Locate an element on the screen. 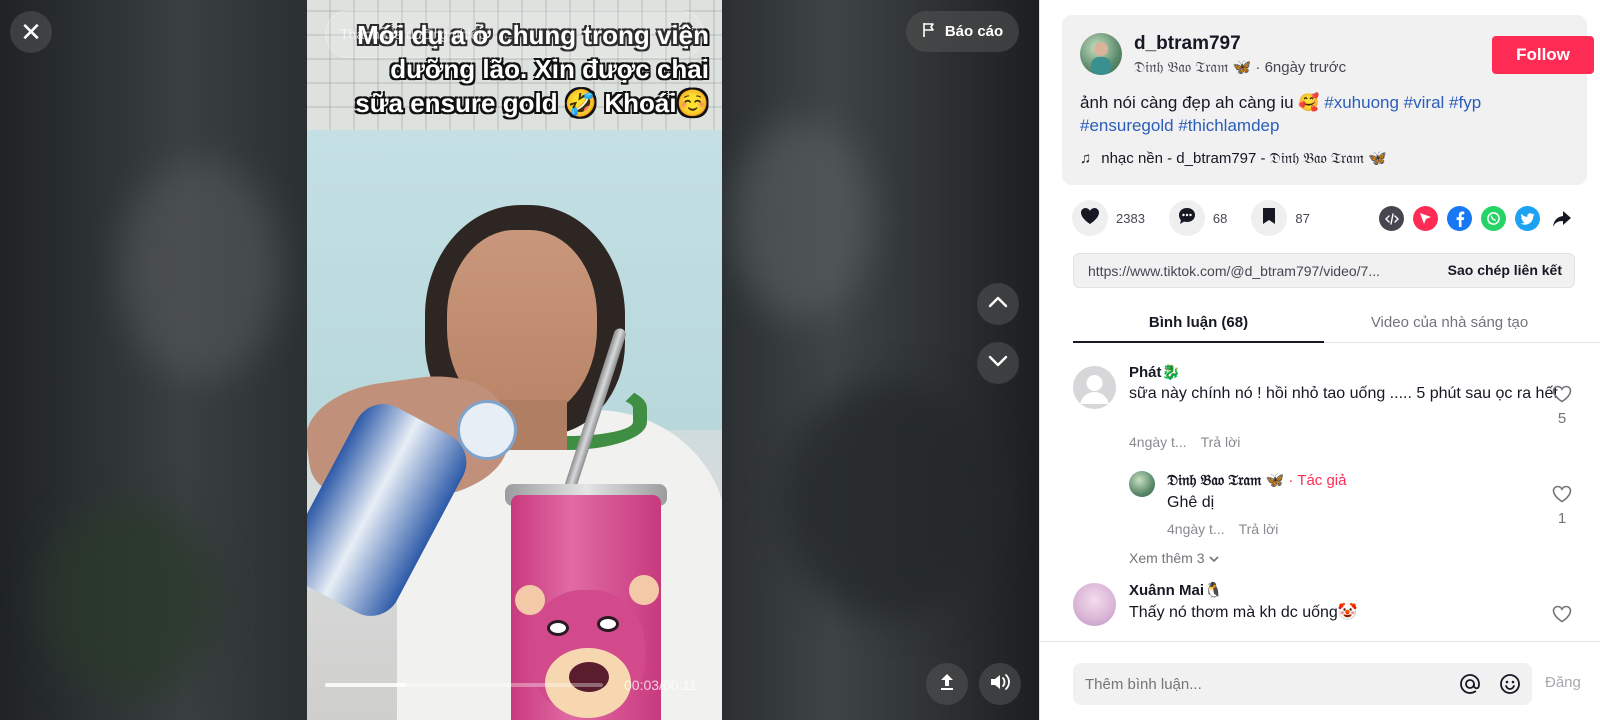 Image resolution: width=1600 pixels, height=720 pixels. tab-creator-videos: Video của nhà sáng tạo is located at coordinates (1449, 322).